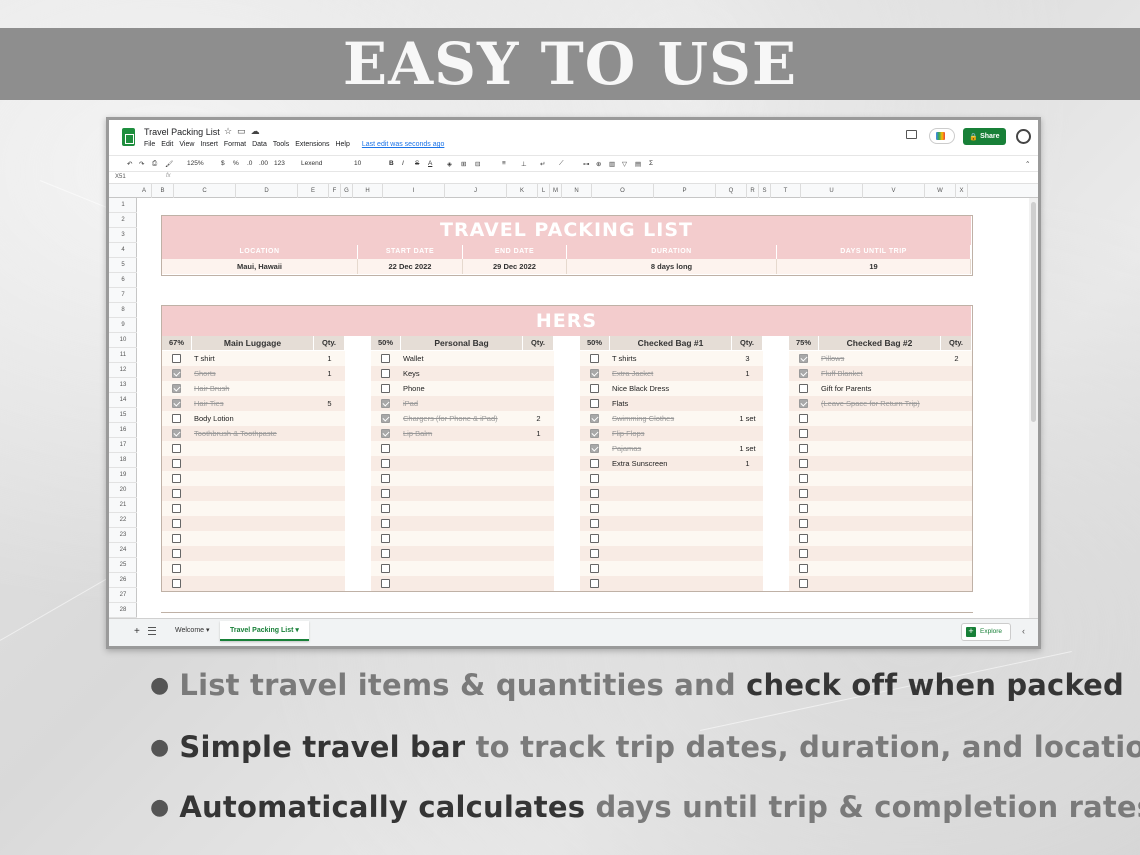  I want to click on menu-item-data: Data, so click(259, 144).